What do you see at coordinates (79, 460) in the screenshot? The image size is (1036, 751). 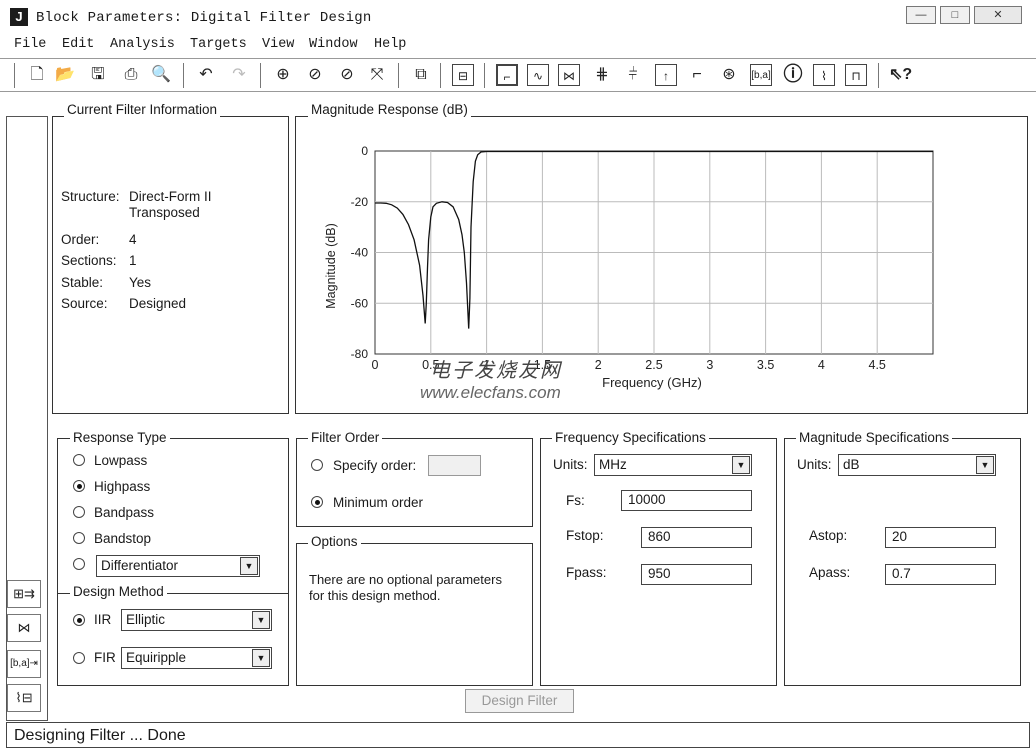 I see `lowpass-radio` at bounding box center [79, 460].